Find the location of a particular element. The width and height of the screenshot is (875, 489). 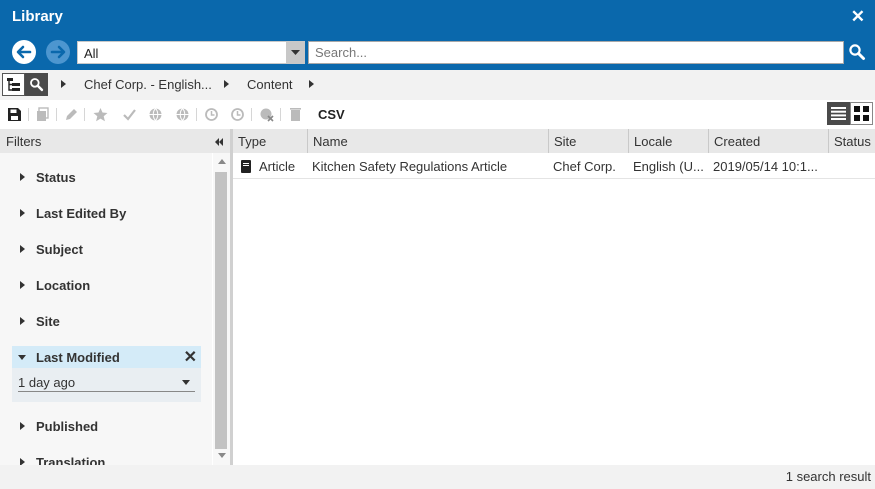

column-header-type: Type is located at coordinates (270, 141).